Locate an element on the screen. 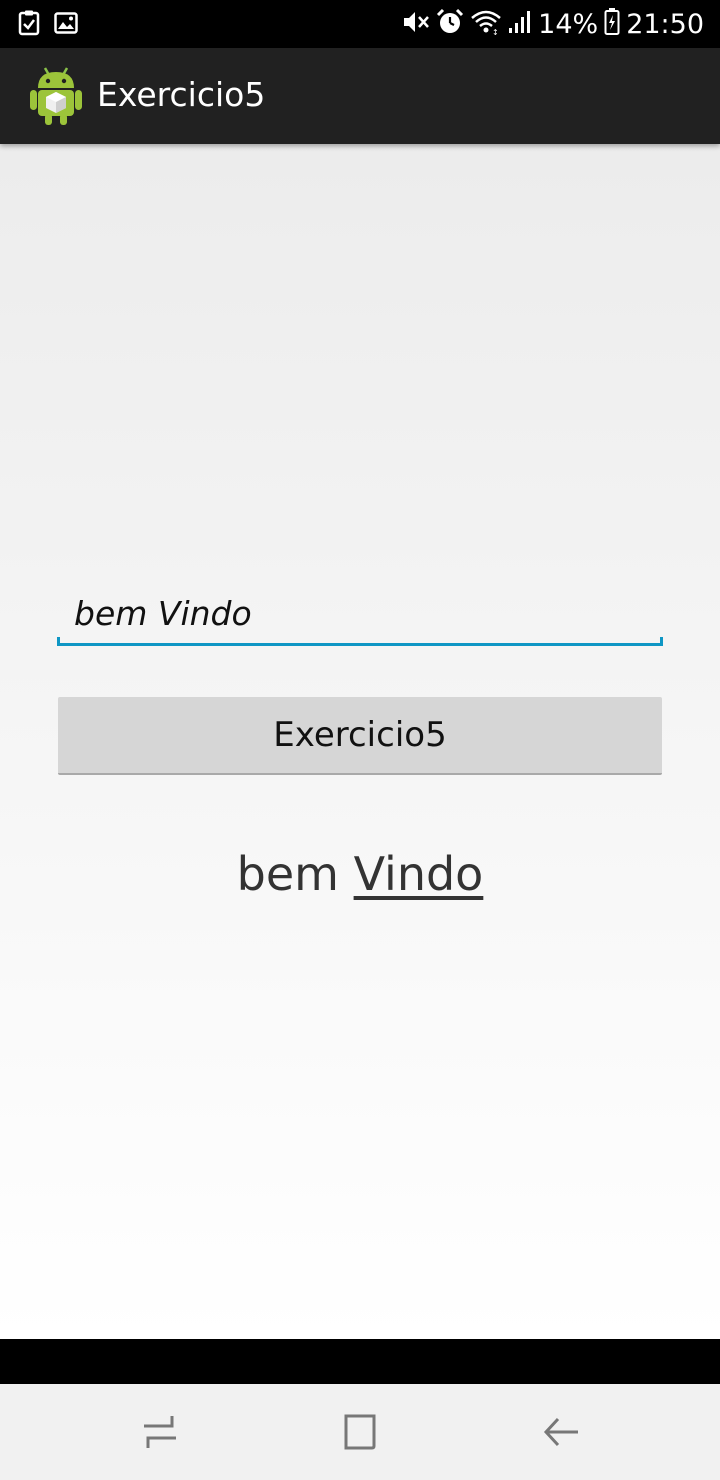 This screenshot has width=720, height=1480. status-right-icons: ↕ 14% 21:50 is located at coordinates (553, 24).